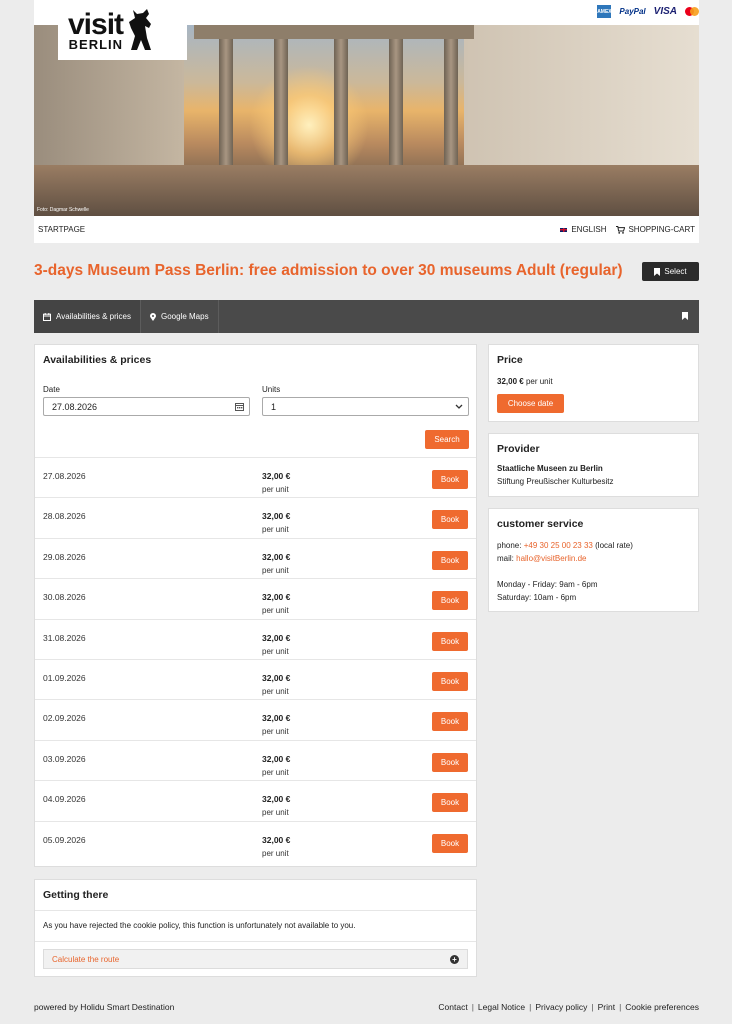 This screenshot has width=732, height=1024. What do you see at coordinates (47, 316) in the screenshot?
I see `calendar-icon` at bounding box center [47, 316].